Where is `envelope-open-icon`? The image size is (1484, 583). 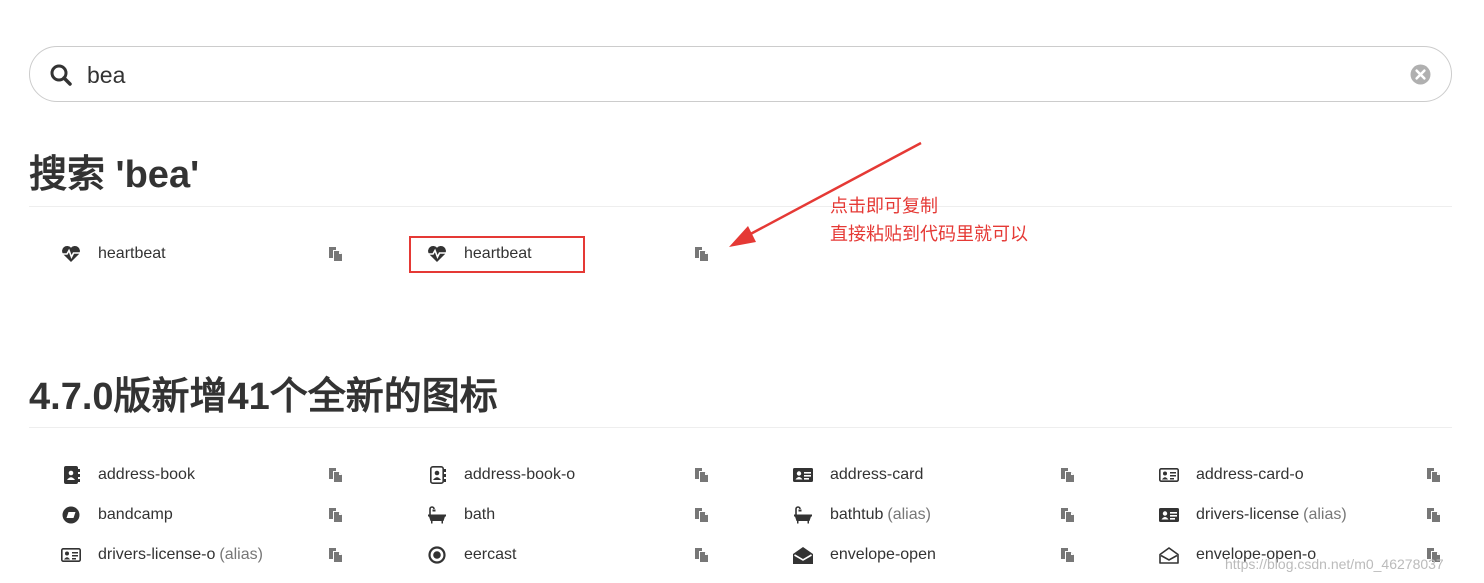
envelope-open-icon is located at coordinates (803, 555).